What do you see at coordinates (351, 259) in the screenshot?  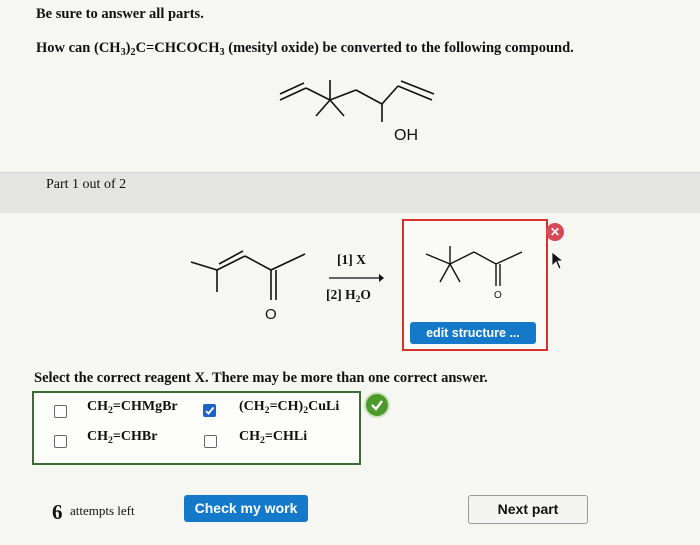 I see `reagent-step1: [1] X` at bounding box center [351, 259].